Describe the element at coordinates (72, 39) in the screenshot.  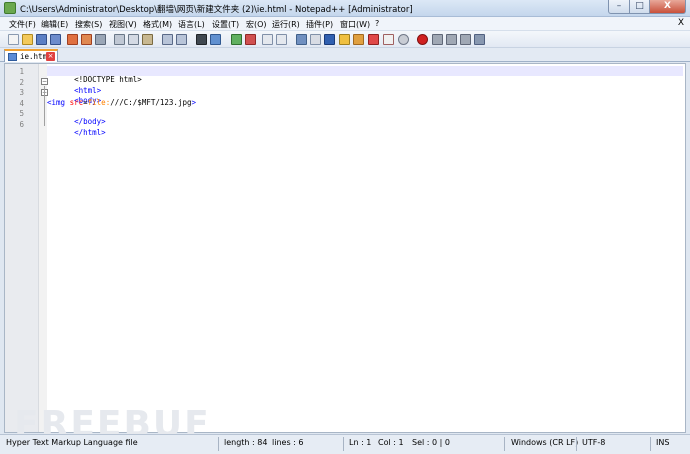
I see `close-file-icon` at that location.